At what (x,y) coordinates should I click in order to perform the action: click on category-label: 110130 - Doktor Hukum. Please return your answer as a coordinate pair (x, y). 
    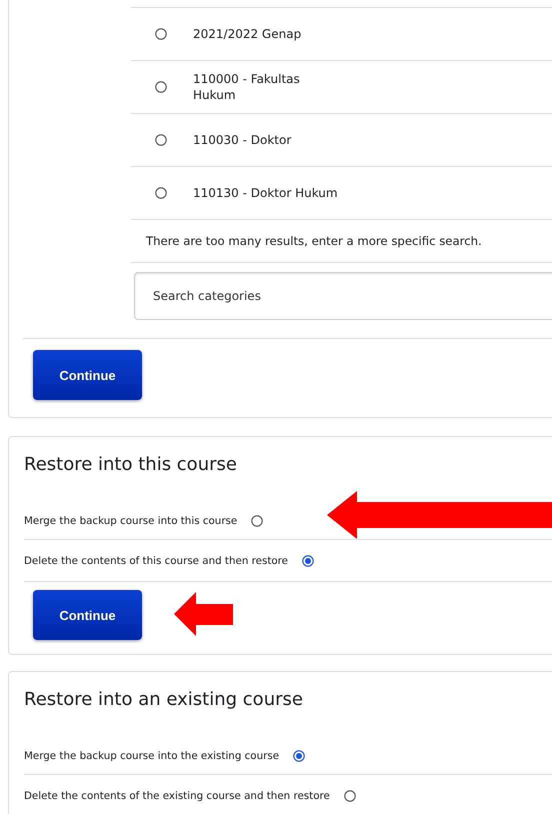
    Looking at the image, I should click on (265, 193).